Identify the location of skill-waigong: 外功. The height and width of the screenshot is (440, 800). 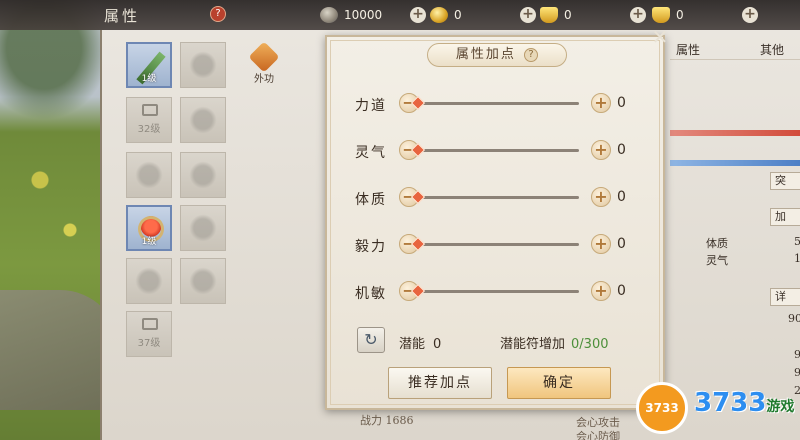
(264, 63).